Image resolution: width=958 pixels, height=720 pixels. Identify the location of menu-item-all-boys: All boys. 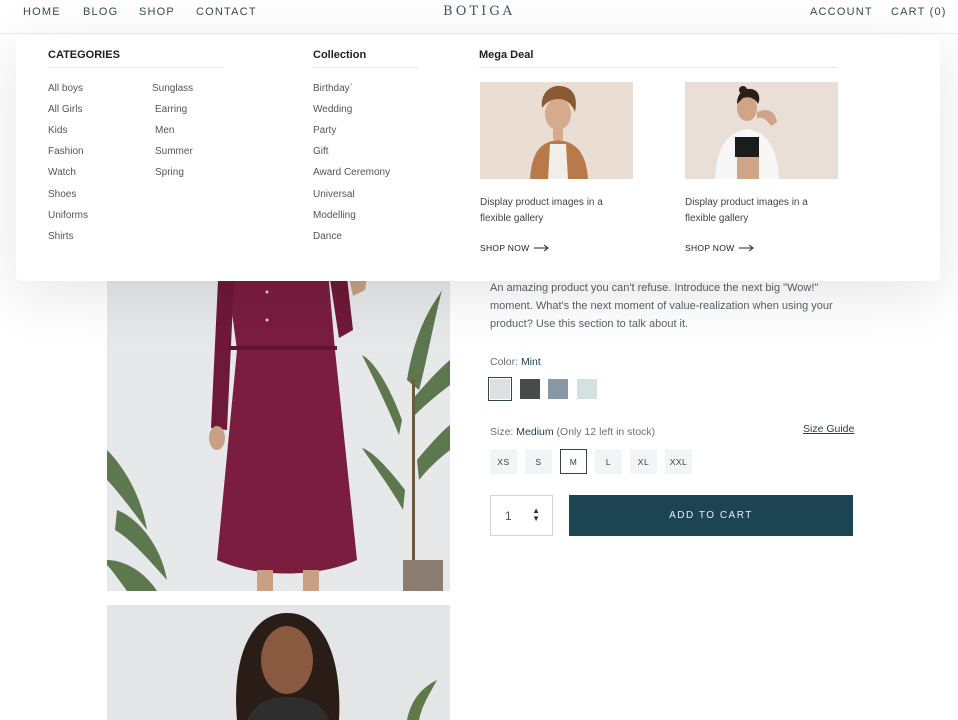
(65, 88).